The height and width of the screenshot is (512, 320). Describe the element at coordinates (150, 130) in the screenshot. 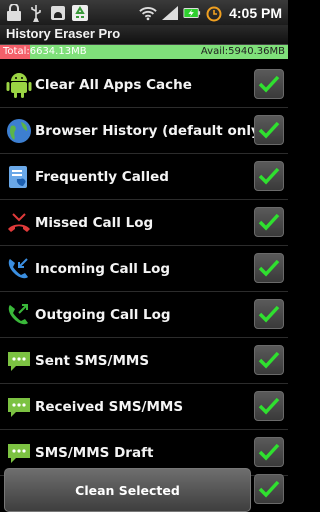

I see `list-item-label: Browser History (default only)` at that location.